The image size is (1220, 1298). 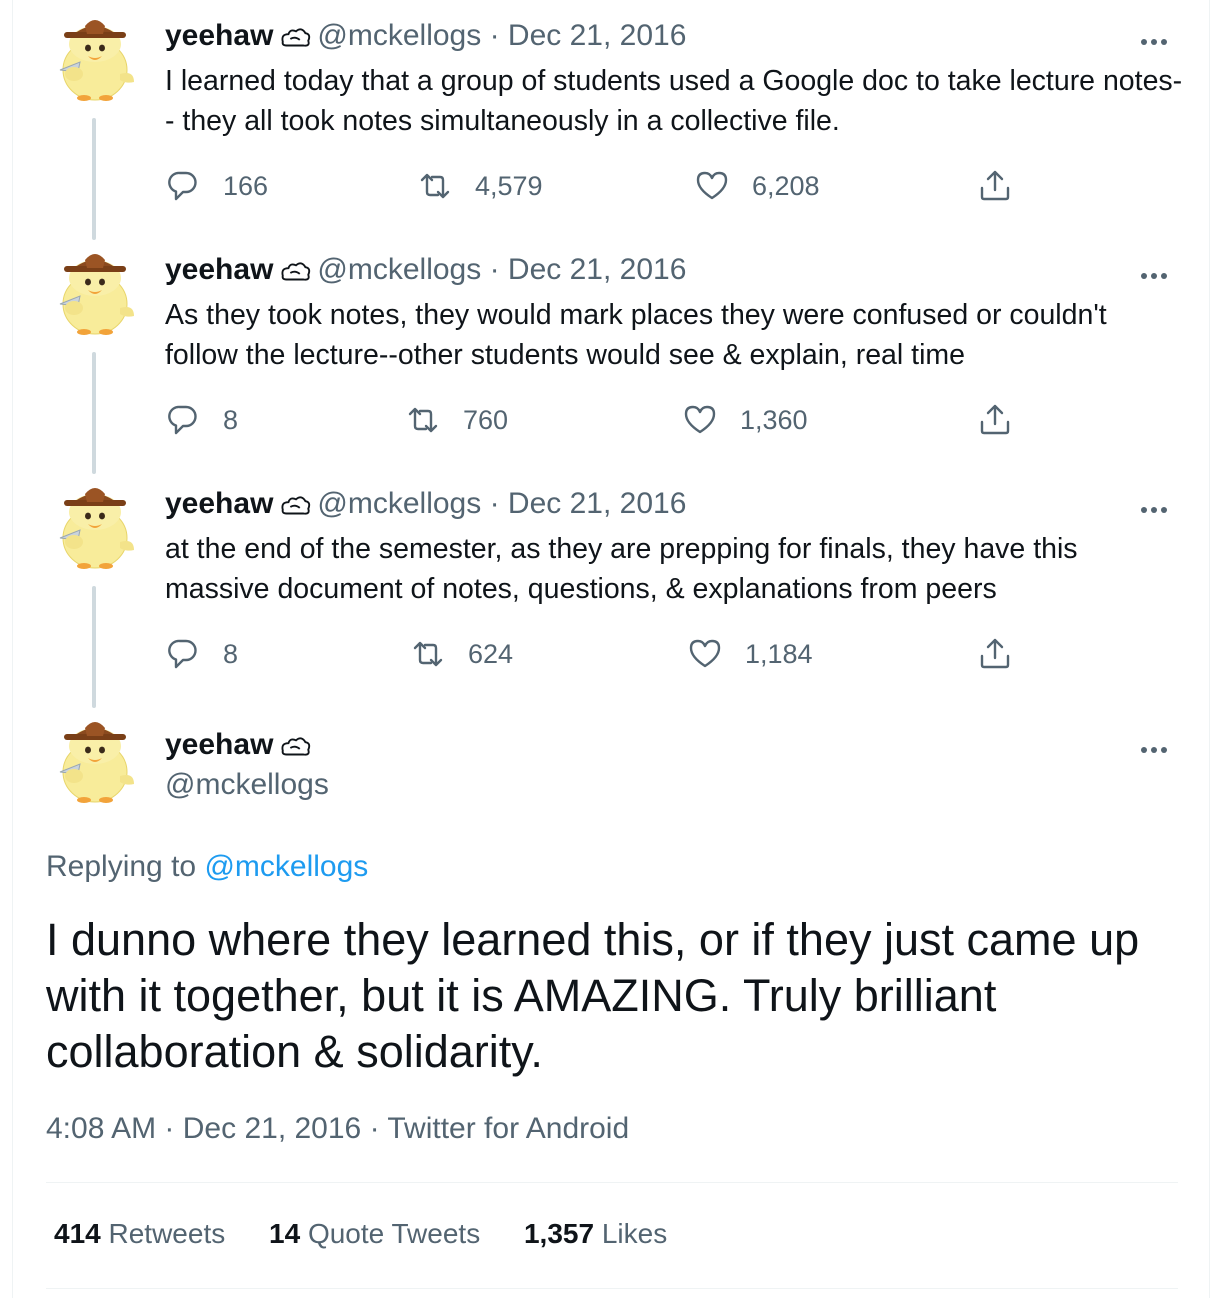 What do you see at coordinates (595, 1233) in the screenshot?
I see `likes-stat-link: 1,357 Likes` at bounding box center [595, 1233].